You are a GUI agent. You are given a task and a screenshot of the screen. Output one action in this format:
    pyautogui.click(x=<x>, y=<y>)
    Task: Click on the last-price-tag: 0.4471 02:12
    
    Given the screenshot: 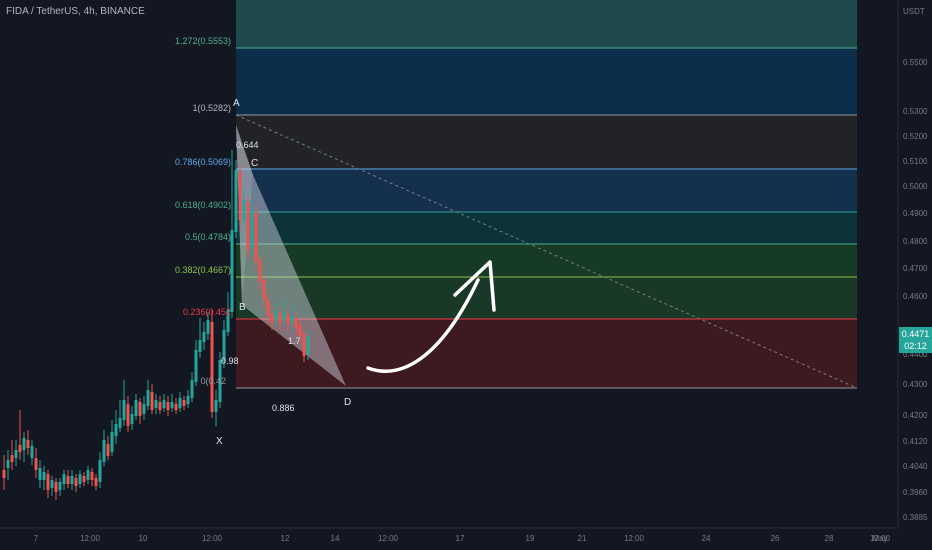 What is the action you would take?
    pyautogui.click(x=915, y=340)
    